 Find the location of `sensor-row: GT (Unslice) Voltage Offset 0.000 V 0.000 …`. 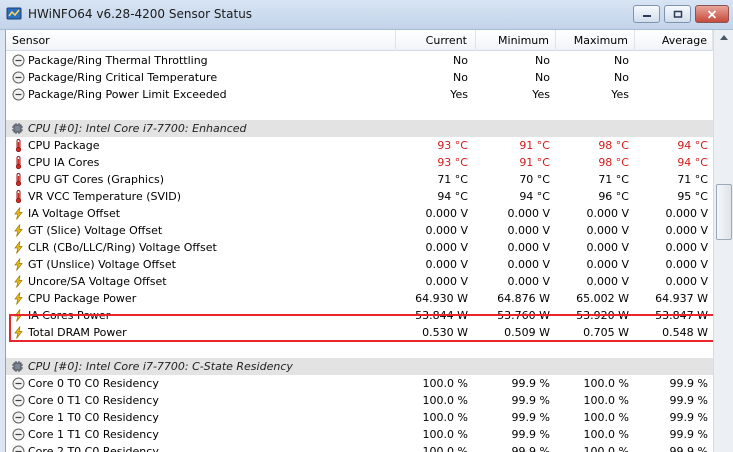

sensor-row: GT (Unslice) Voltage Offset 0.000 V 0.000 … is located at coordinates (359, 264).